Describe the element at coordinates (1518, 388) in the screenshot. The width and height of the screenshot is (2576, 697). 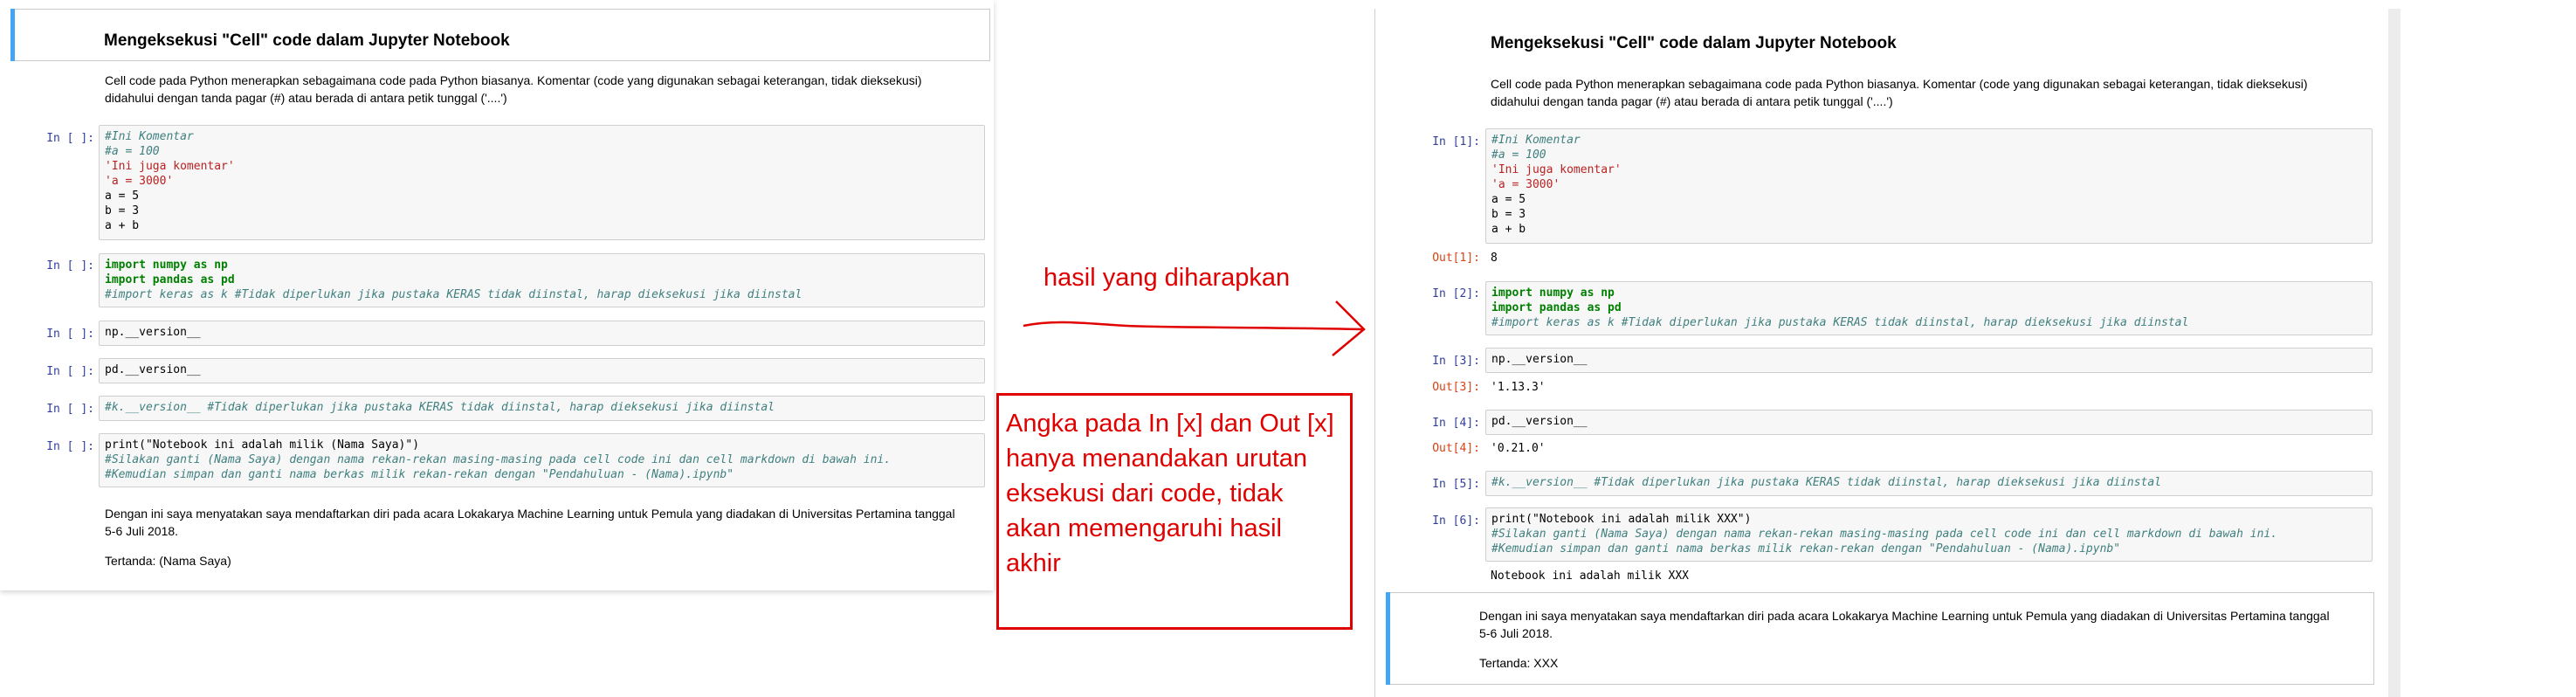
I see `cell-output: '1.13.3'` at that location.